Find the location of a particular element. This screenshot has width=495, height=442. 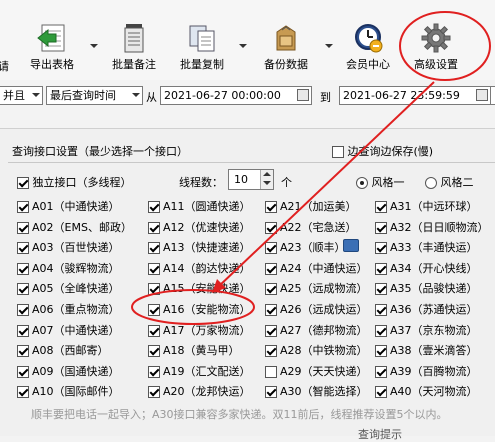

stepper-arrows is located at coordinates (266, 179).